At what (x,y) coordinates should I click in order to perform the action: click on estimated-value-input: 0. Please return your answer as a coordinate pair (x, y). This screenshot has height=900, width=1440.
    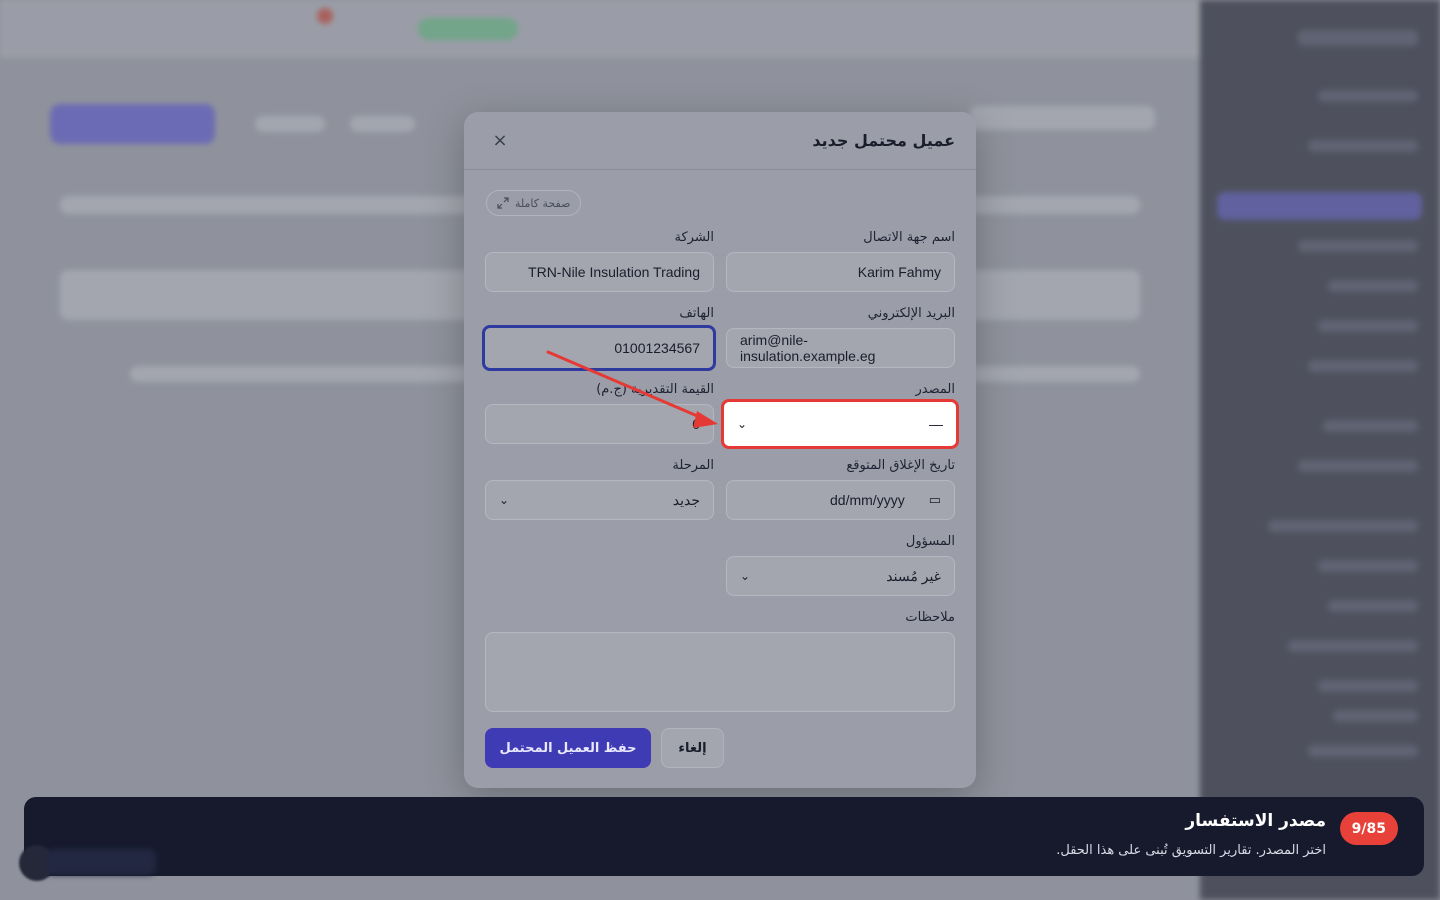
    Looking at the image, I should click on (599, 424).